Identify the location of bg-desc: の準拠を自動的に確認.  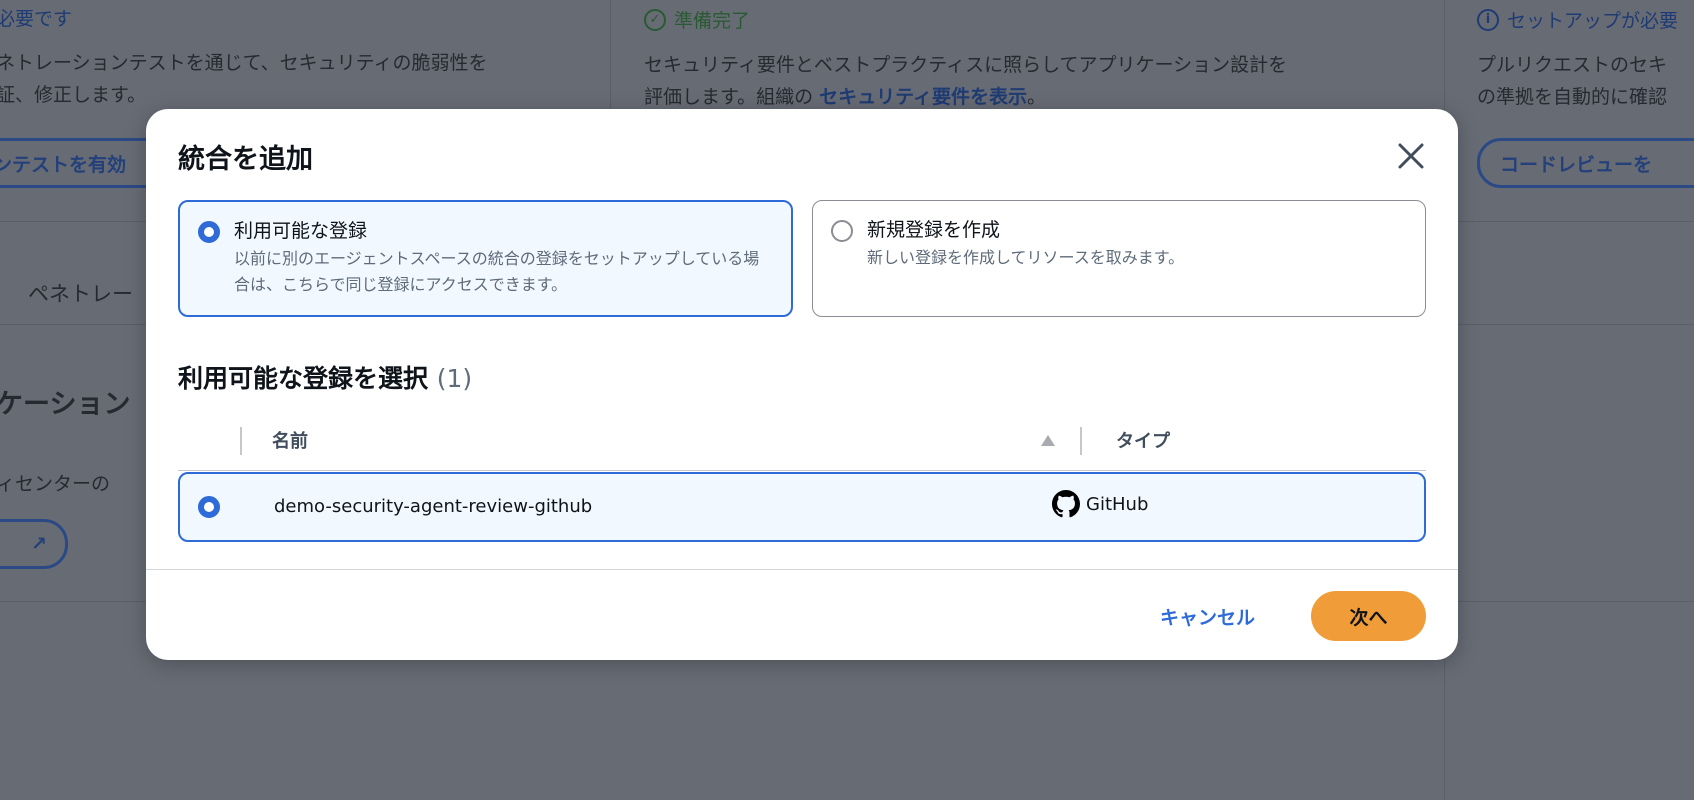
(1572, 97).